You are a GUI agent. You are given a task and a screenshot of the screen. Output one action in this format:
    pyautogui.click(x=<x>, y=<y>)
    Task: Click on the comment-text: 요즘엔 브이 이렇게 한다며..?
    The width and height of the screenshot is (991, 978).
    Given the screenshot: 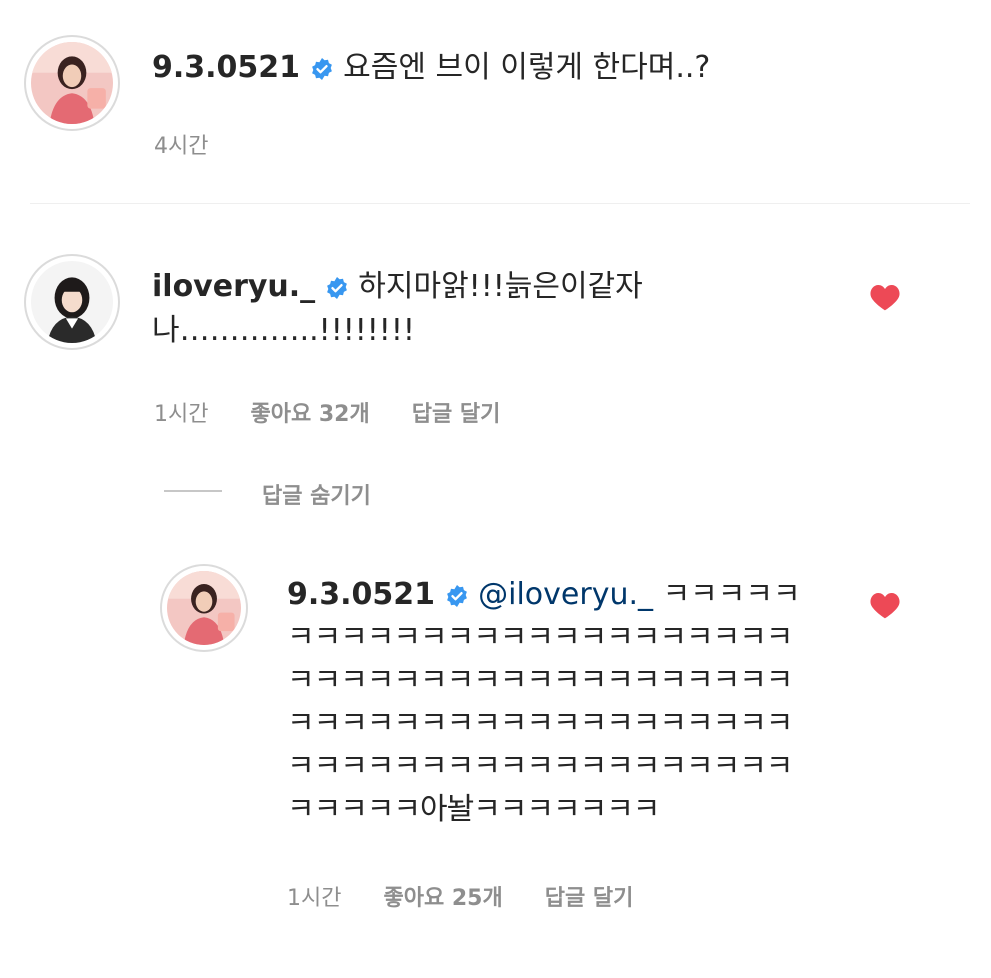 What is the action you would take?
    pyautogui.click(x=527, y=67)
    